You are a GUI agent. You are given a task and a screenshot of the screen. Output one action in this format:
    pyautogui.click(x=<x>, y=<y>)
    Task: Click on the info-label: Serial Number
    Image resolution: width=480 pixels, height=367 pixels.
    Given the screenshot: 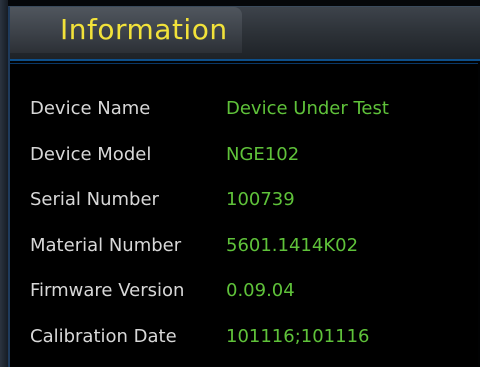 What is the action you would take?
    pyautogui.click(x=94, y=199)
    